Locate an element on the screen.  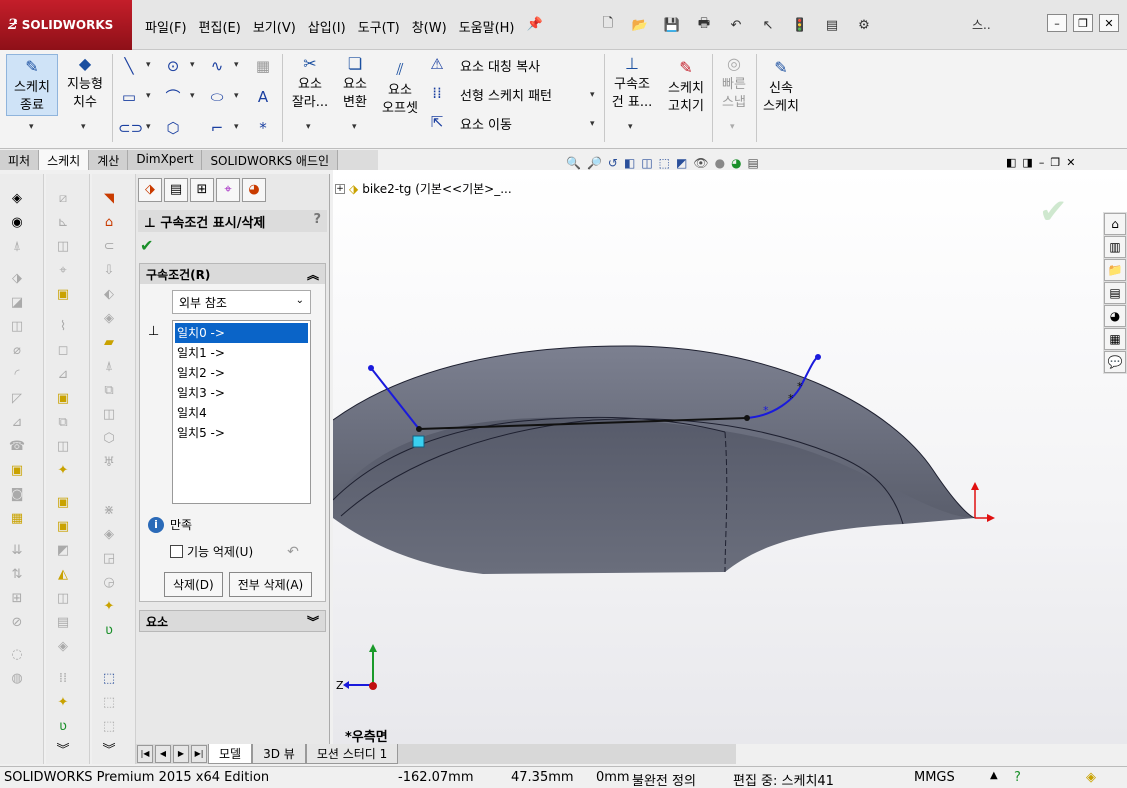
dome-icon: ◙ is located at coordinates (17, 495).